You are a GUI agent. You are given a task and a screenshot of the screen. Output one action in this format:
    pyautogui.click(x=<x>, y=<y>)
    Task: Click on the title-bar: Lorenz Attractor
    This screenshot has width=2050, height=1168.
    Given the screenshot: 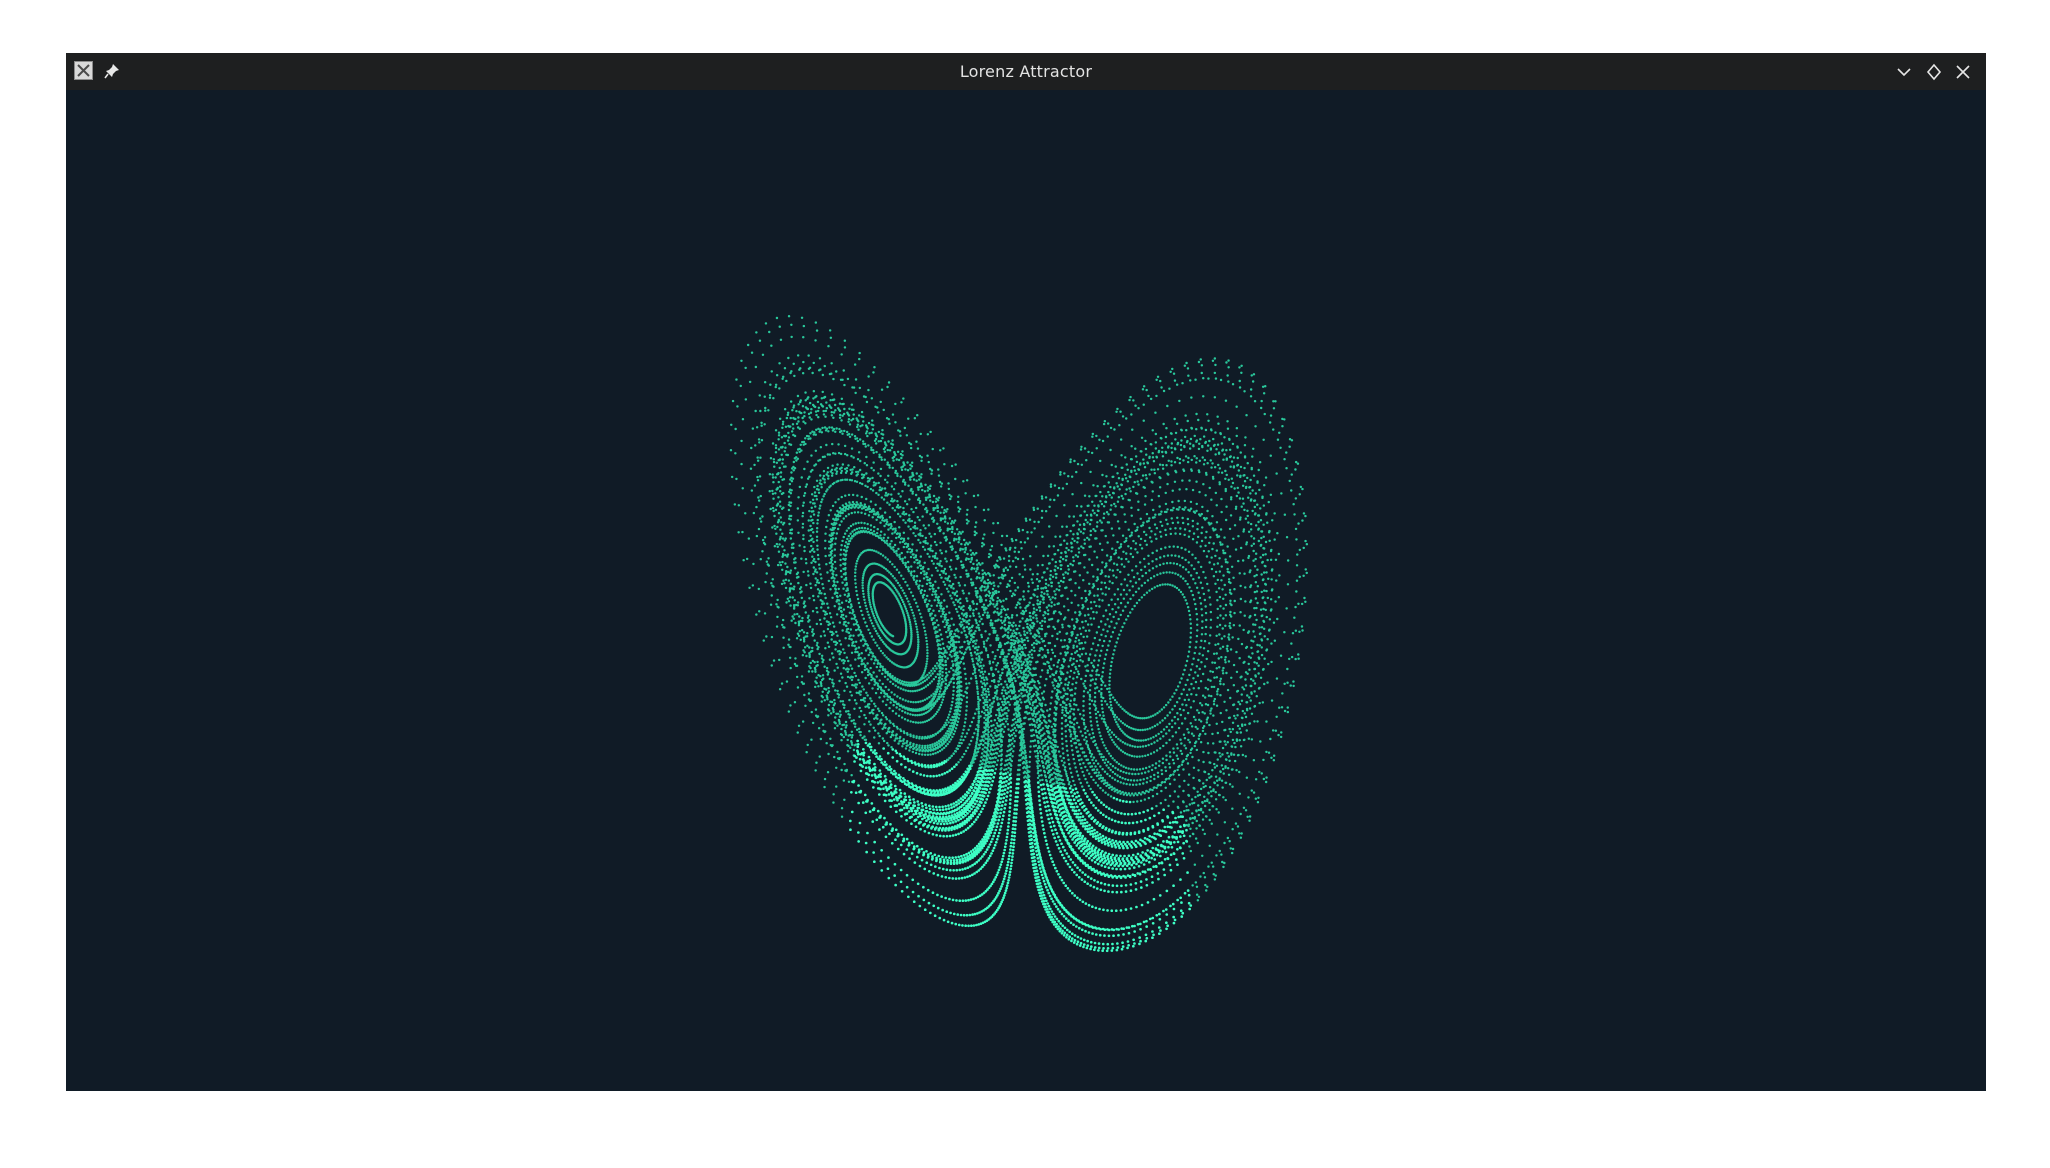 What is the action you would take?
    pyautogui.click(x=1026, y=71)
    